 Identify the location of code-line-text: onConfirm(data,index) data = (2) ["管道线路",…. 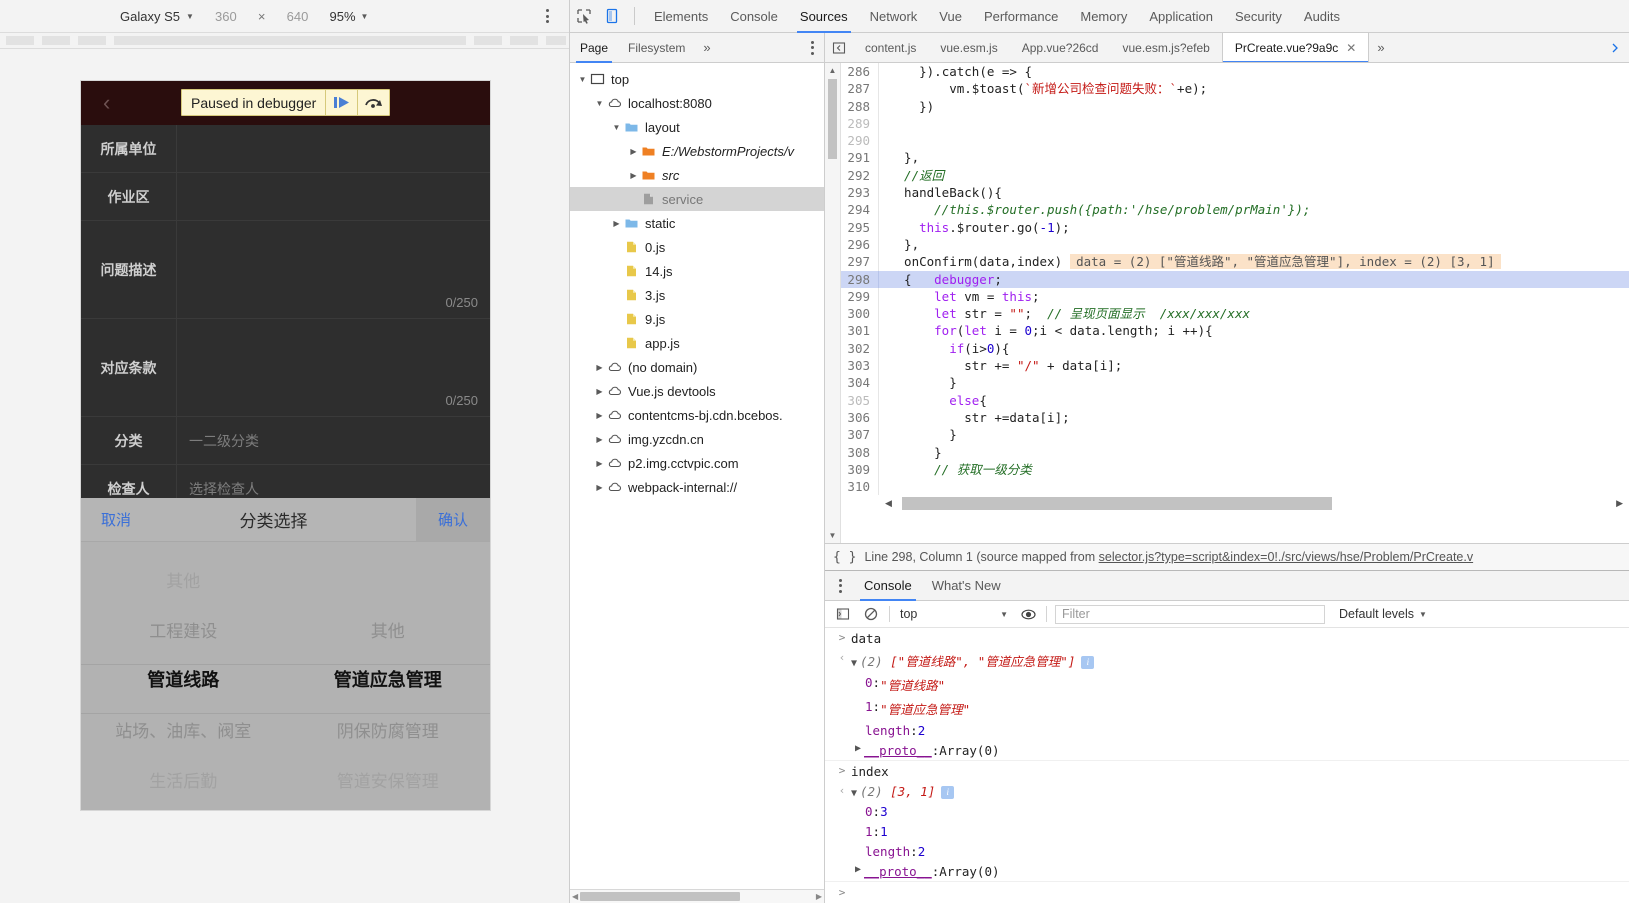
(1254, 261).